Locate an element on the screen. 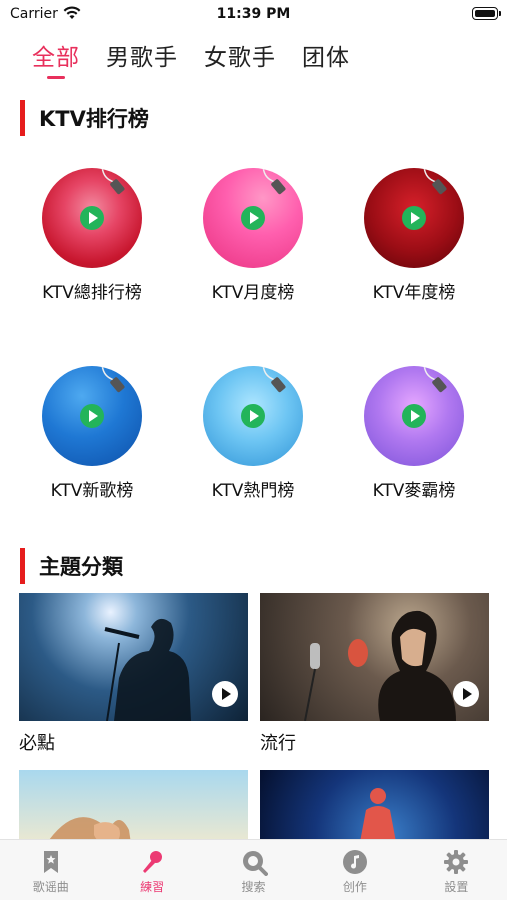  battery-icon is located at coordinates (486, 13).